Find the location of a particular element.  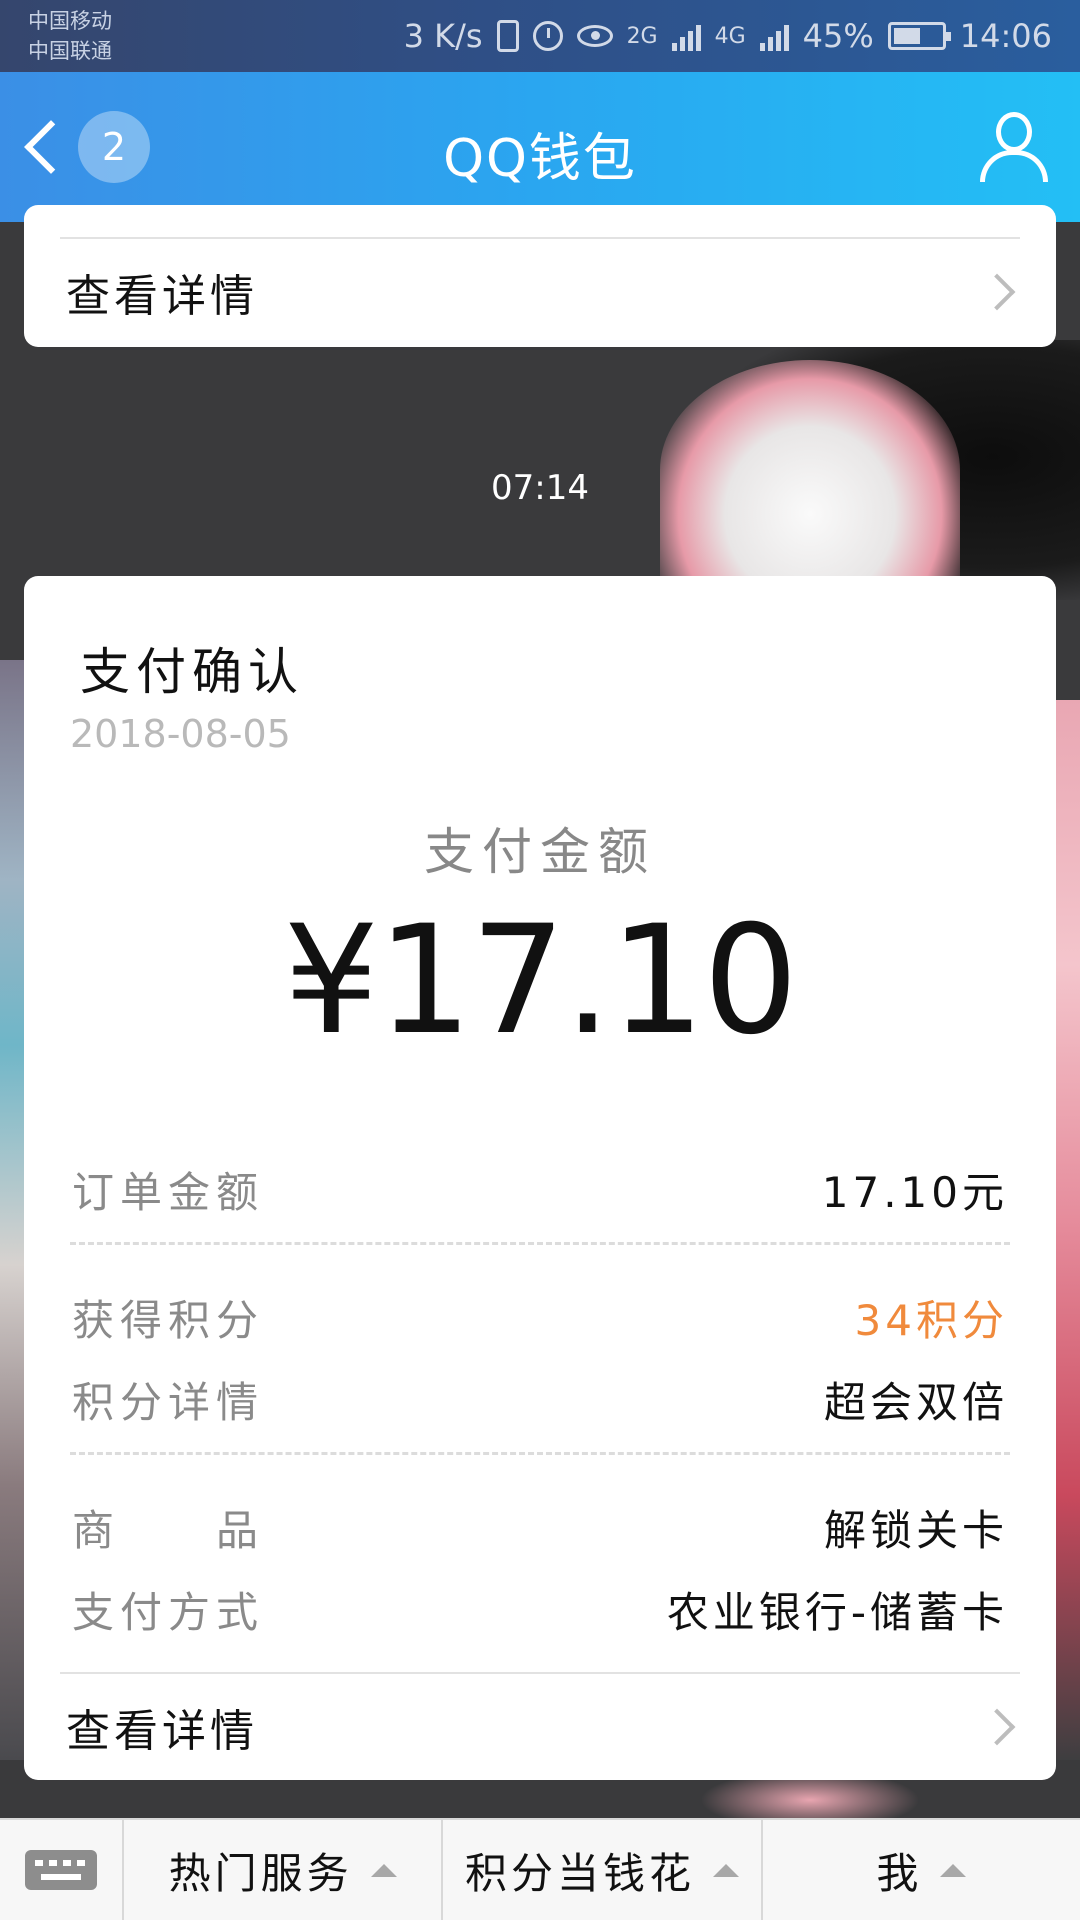

net-speed: 3 K/s is located at coordinates (443, 36).